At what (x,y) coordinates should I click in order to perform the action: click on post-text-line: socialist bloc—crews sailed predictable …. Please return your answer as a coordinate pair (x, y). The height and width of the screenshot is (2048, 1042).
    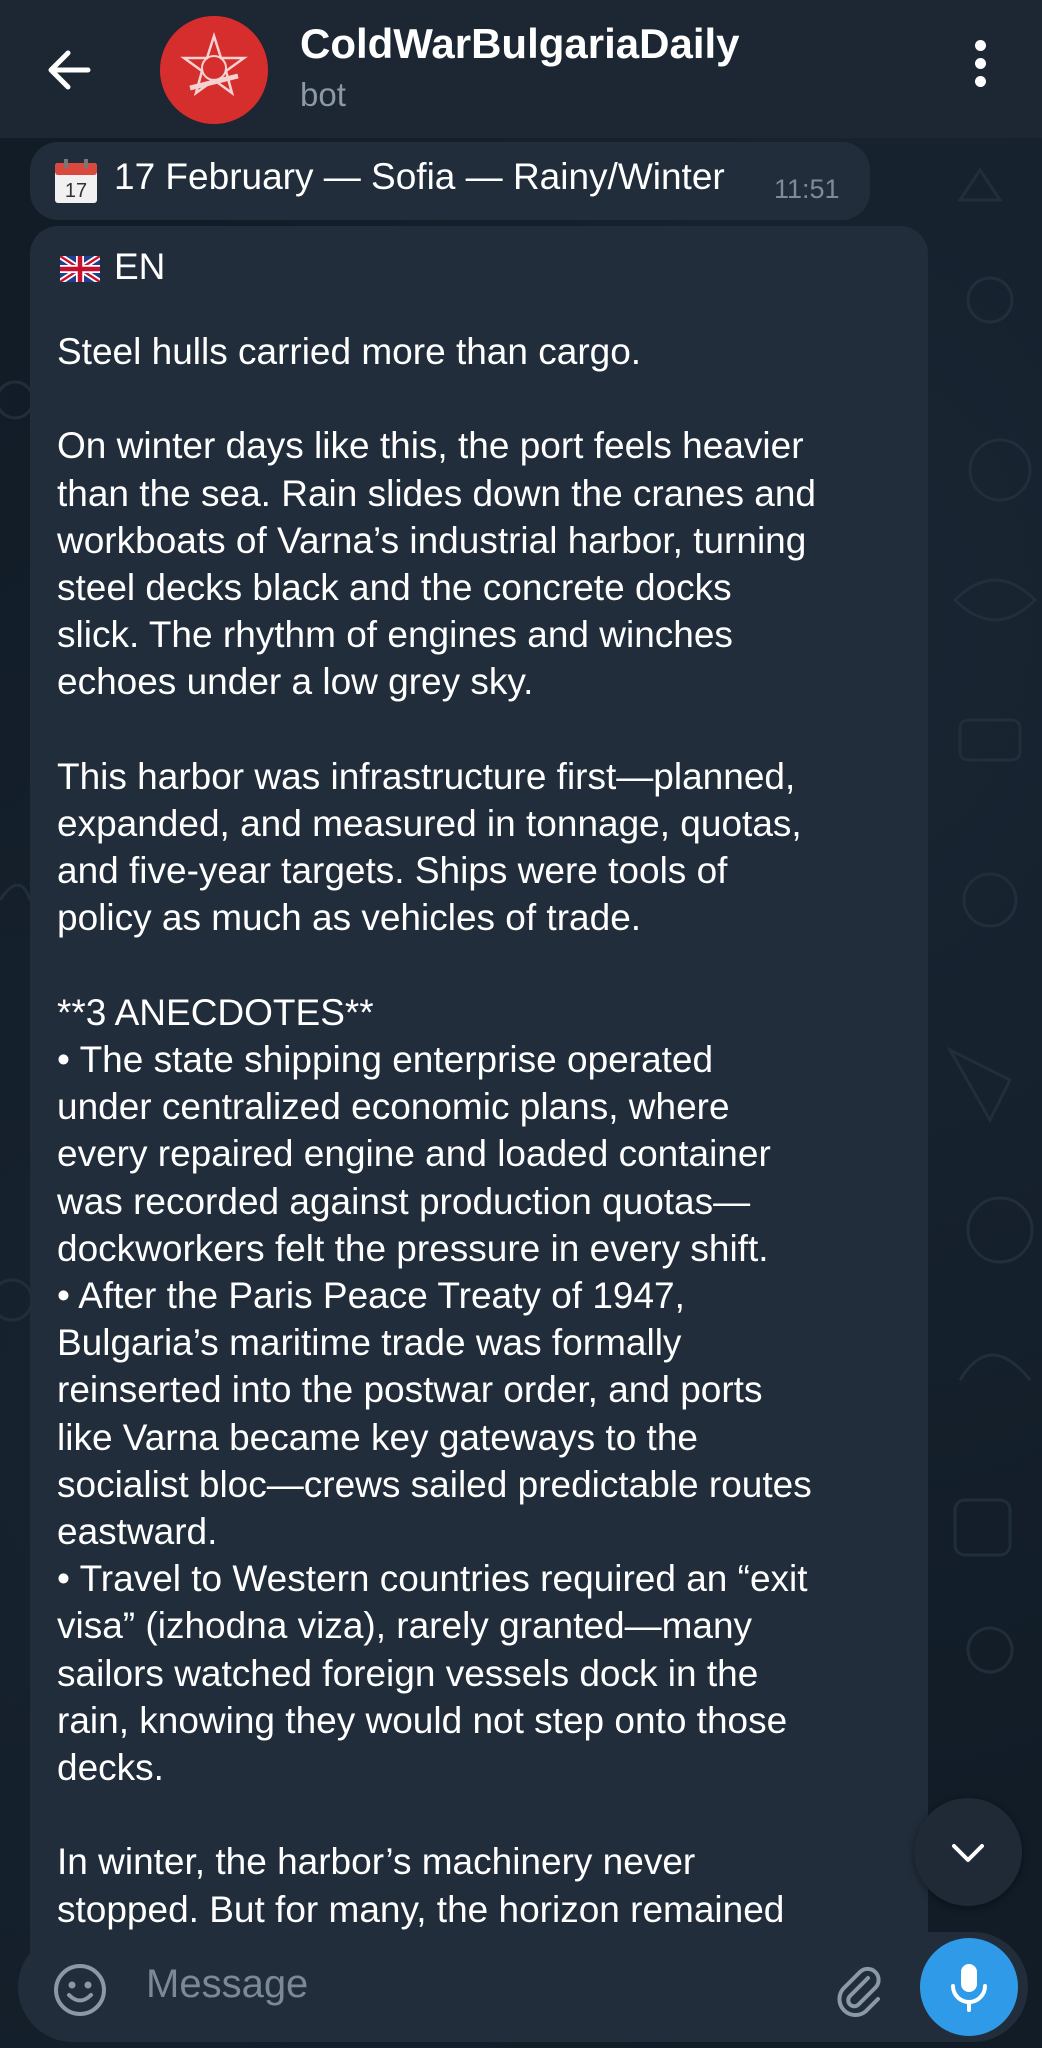
    Looking at the image, I should click on (434, 1484).